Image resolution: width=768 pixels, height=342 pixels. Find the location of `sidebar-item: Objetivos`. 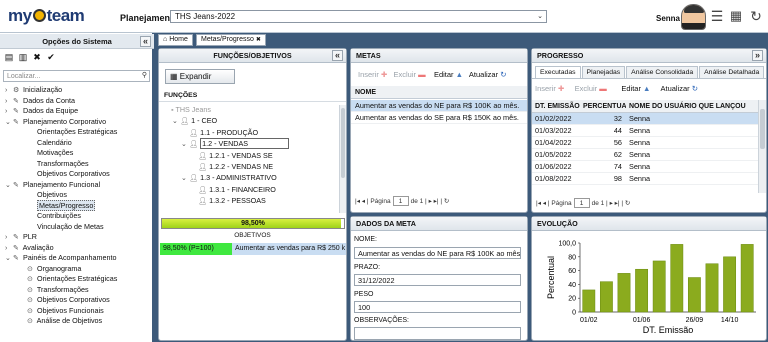

sidebar-item: Objetivos is located at coordinates (77, 195).